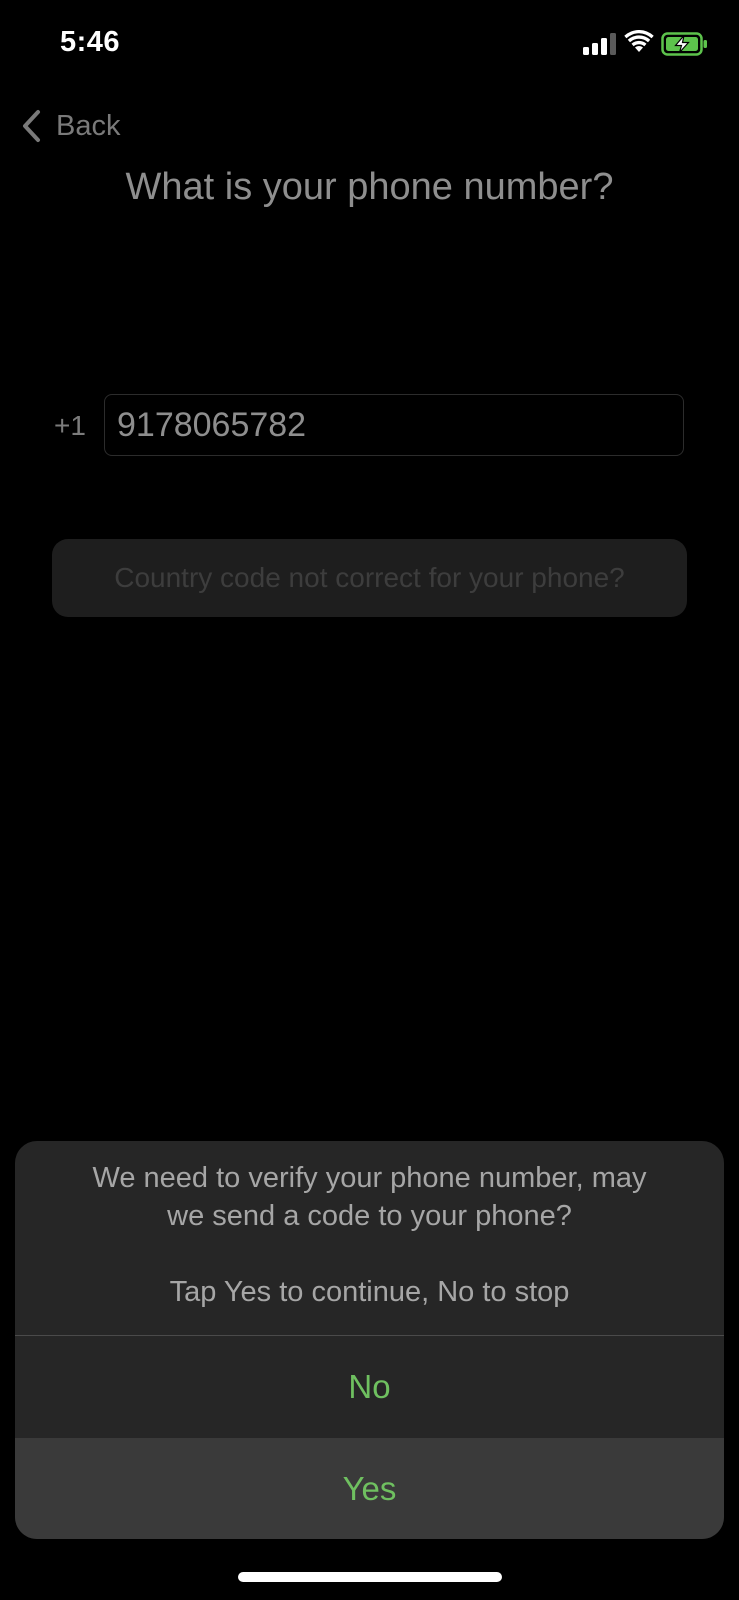 Image resolution: width=739 pixels, height=1600 pixels. I want to click on wifi-icon, so click(639, 41).